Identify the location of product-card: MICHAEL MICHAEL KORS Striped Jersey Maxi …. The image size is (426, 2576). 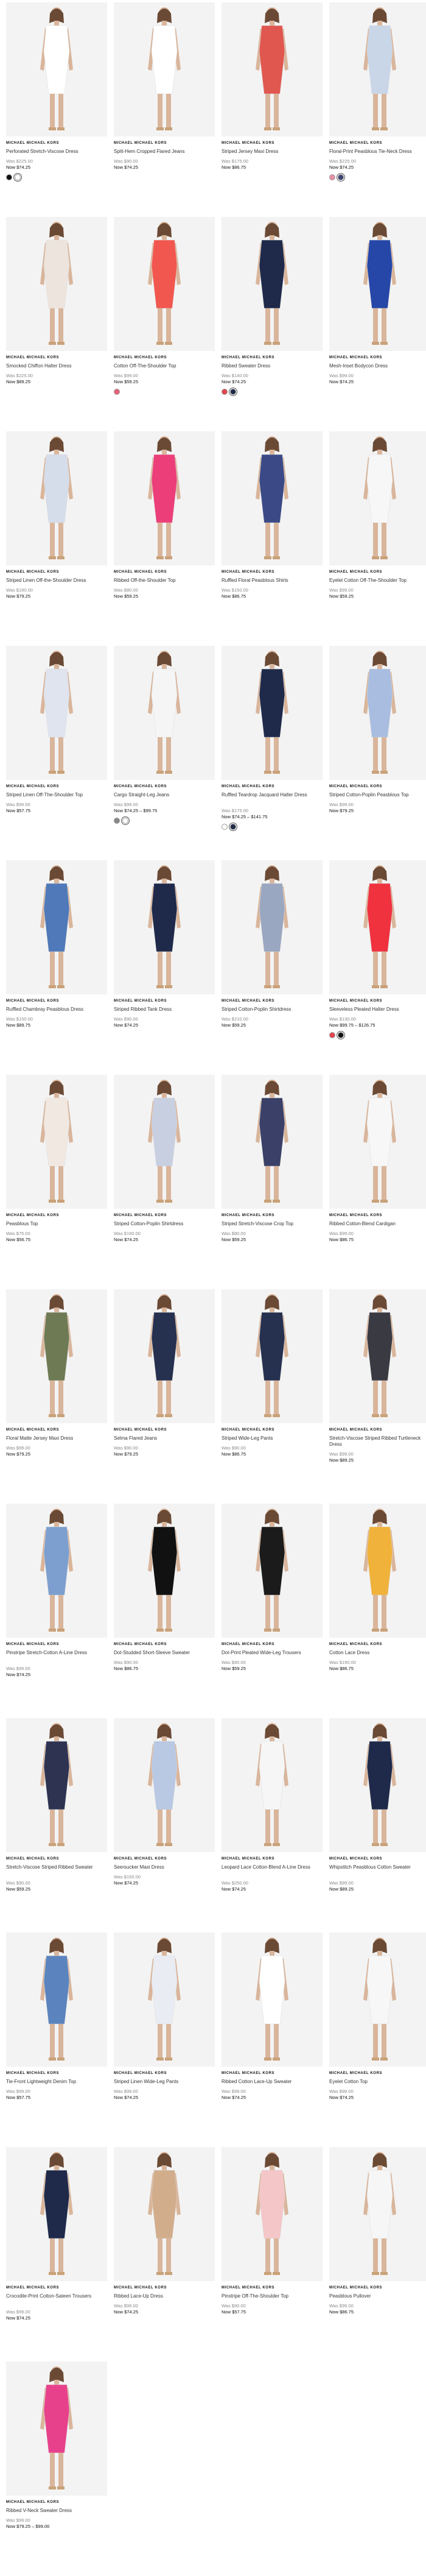
(272, 109).